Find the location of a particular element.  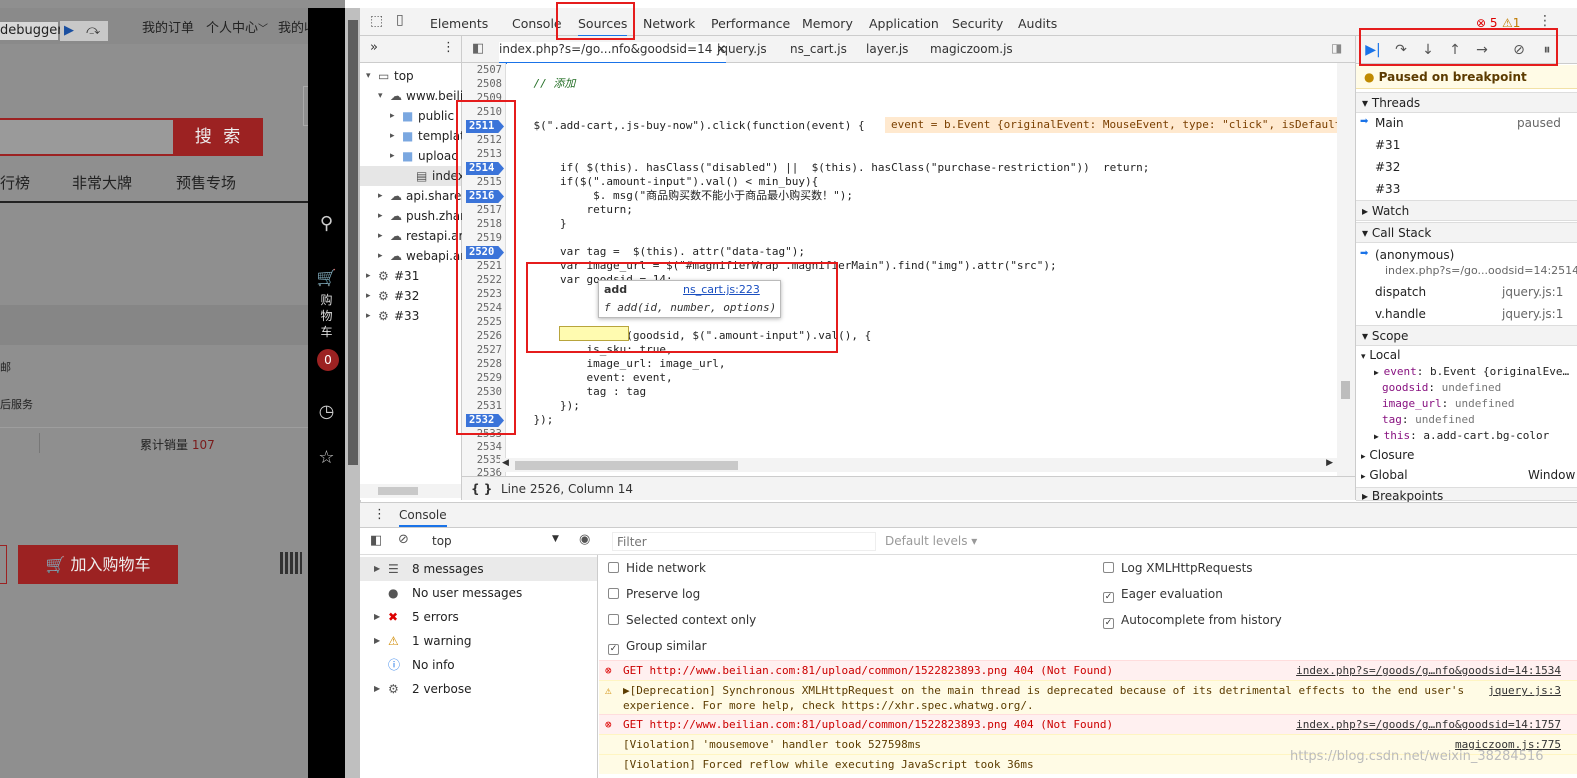

scope-variable: goodsid: undefined is located at coordinates (1441, 387).